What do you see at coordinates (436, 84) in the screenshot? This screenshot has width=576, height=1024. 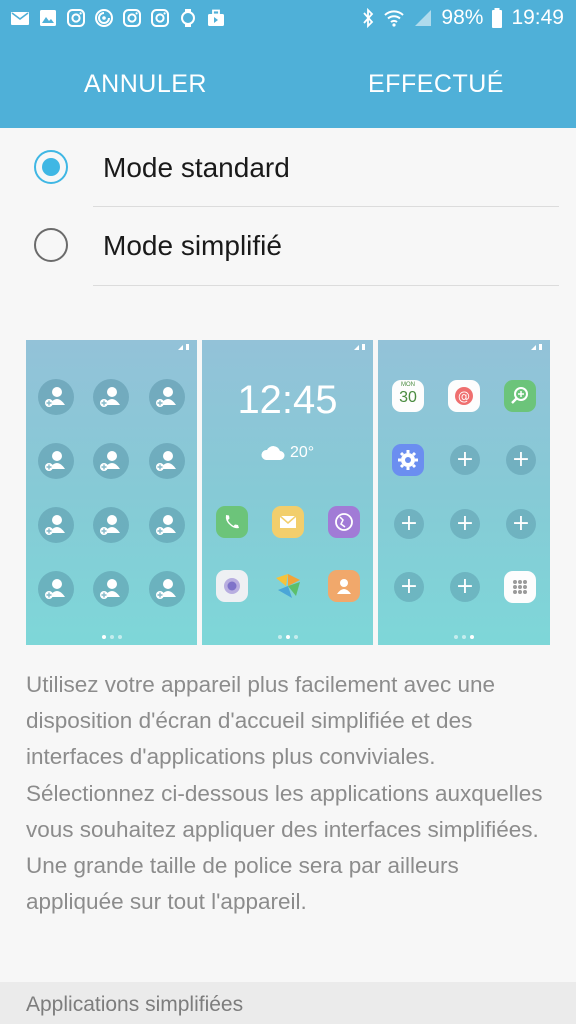 I see `done-button: EFFECTUÉ` at bounding box center [436, 84].